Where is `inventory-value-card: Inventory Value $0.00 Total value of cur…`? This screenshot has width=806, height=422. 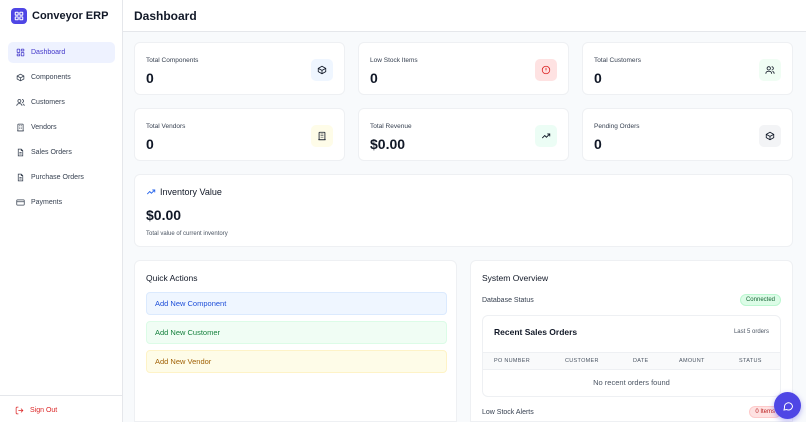
inventory-value-card: Inventory Value $0.00 Total value of cur… is located at coordinates (463, 210).